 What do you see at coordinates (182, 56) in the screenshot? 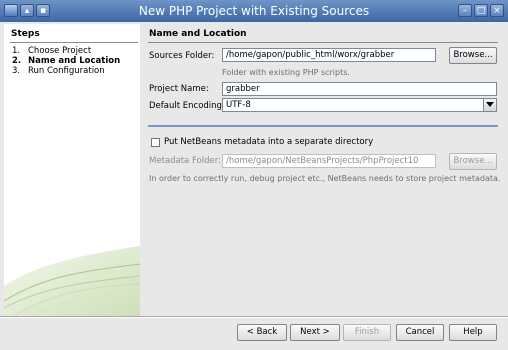
I see `sources-folder-label: Sources Folder:` at bounding box center [182, 56].